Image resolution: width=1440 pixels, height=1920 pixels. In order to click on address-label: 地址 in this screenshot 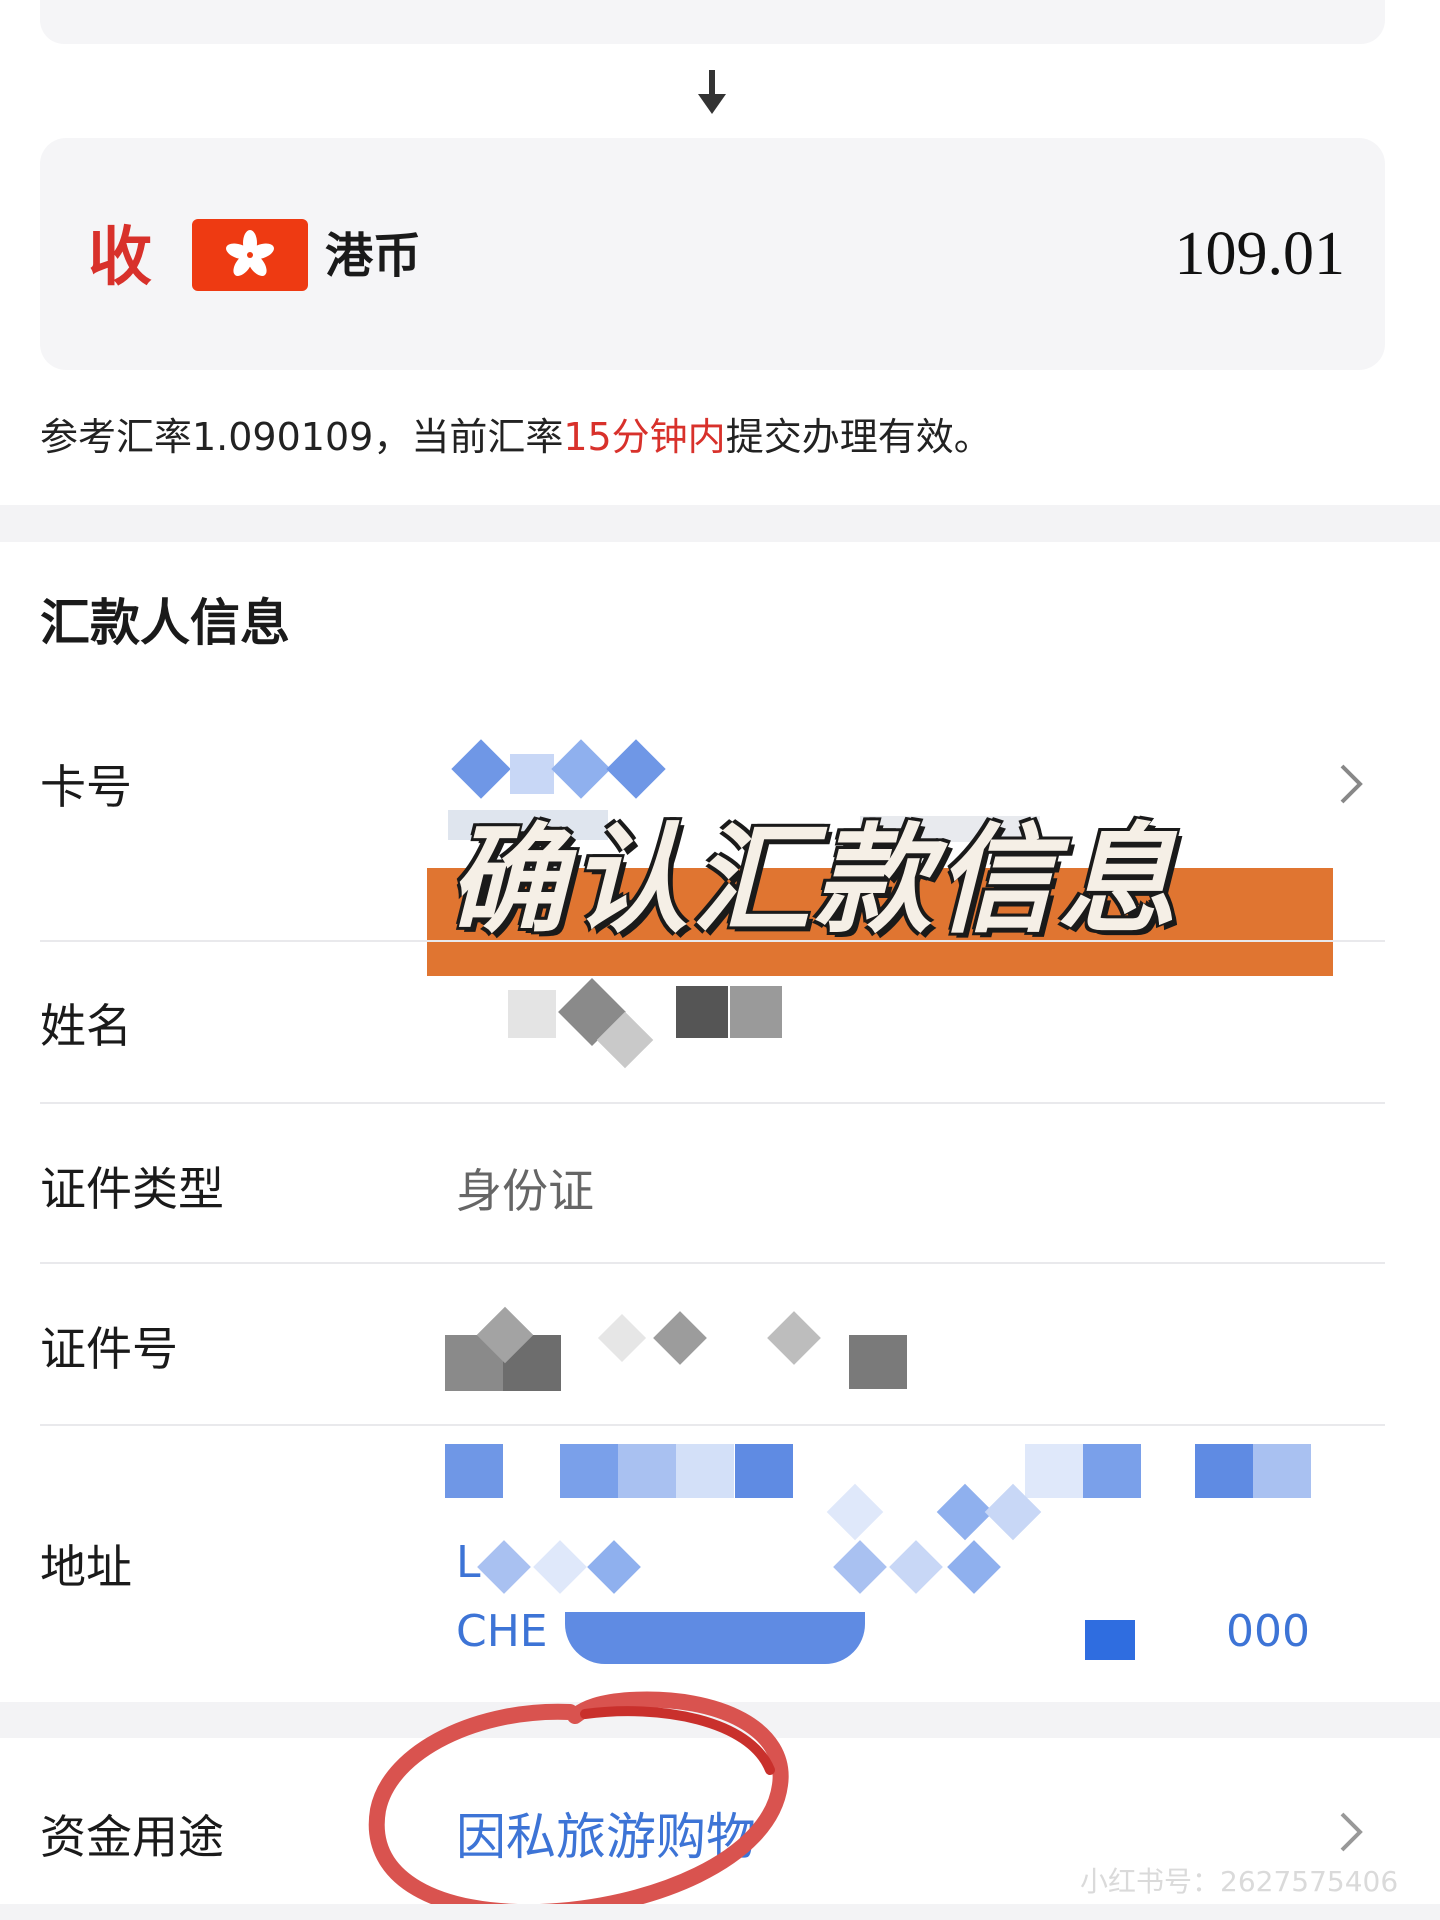, I will do `click(86, 1567)`.